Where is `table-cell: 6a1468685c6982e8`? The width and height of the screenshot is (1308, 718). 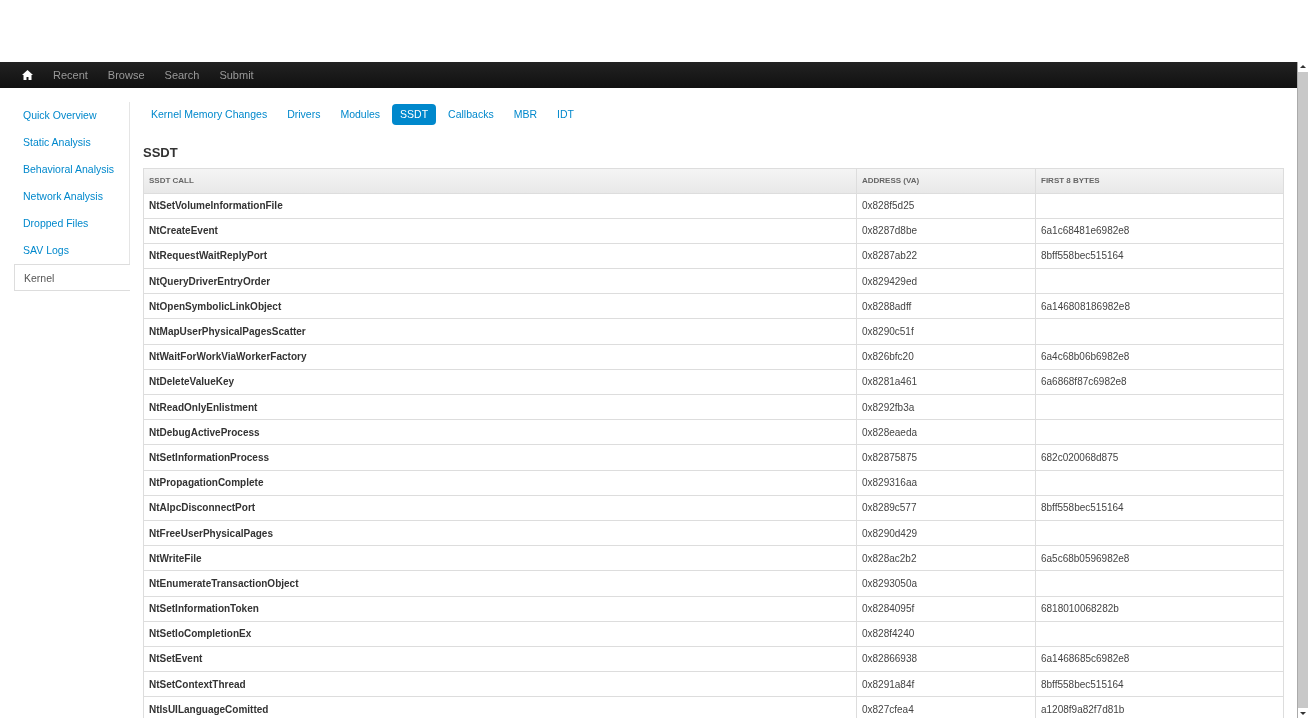
table-cell: 6a1468685c6982e8 is located at coordinates (1085, 659).